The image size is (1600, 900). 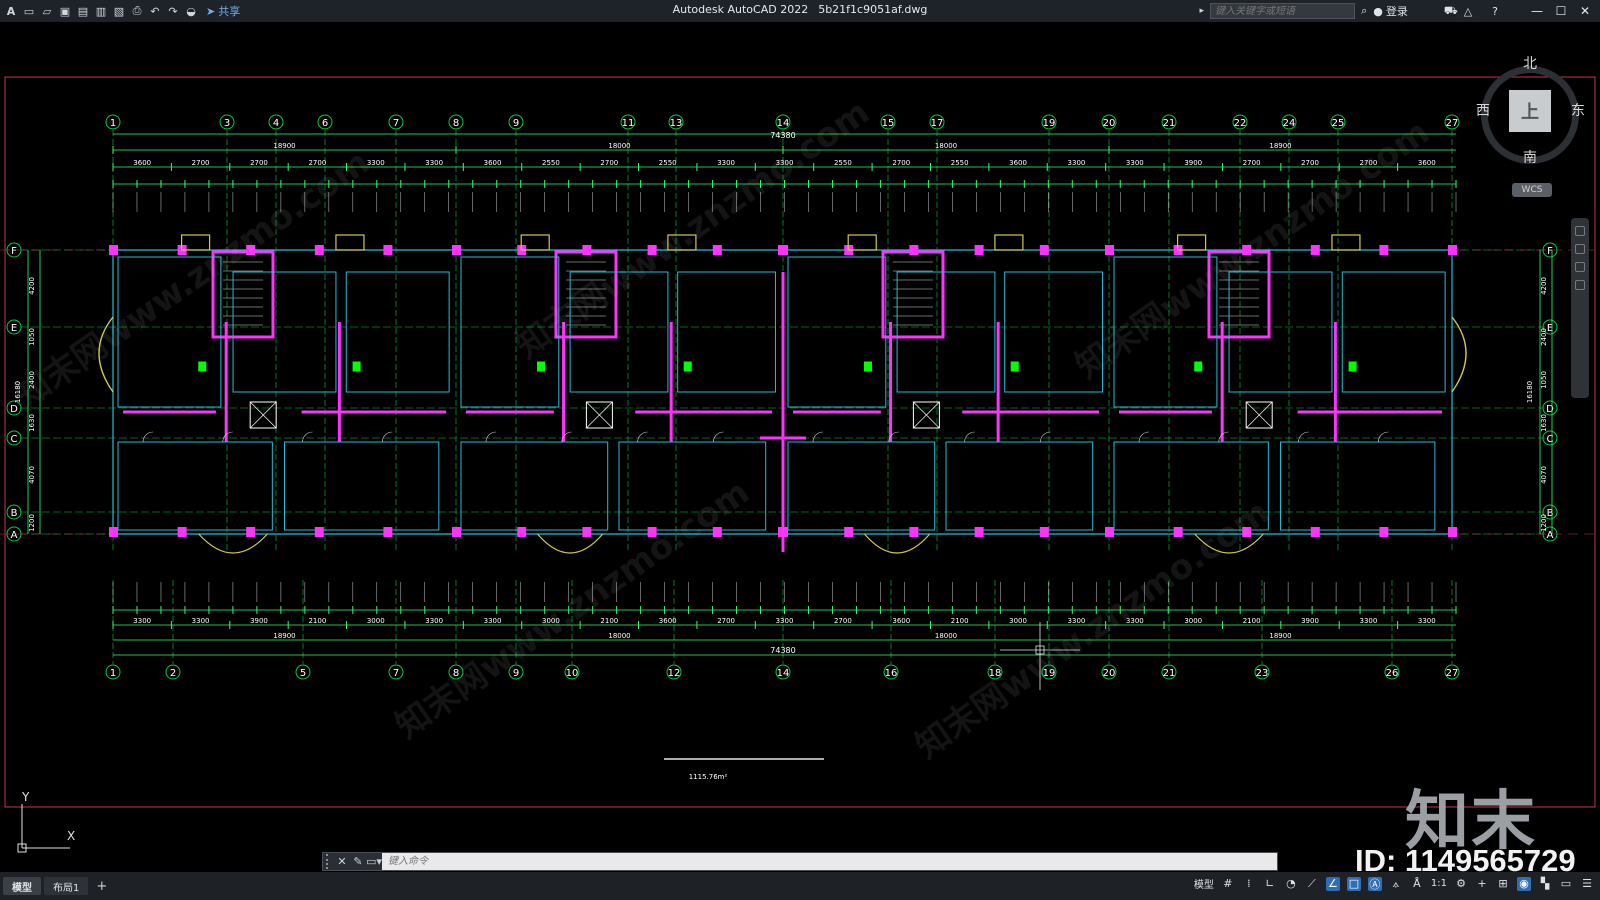 What do you see at coordinates (47, 11) in the screenshot?
I see `open-folder-icon: ▱` at bounding box center [47, 11].